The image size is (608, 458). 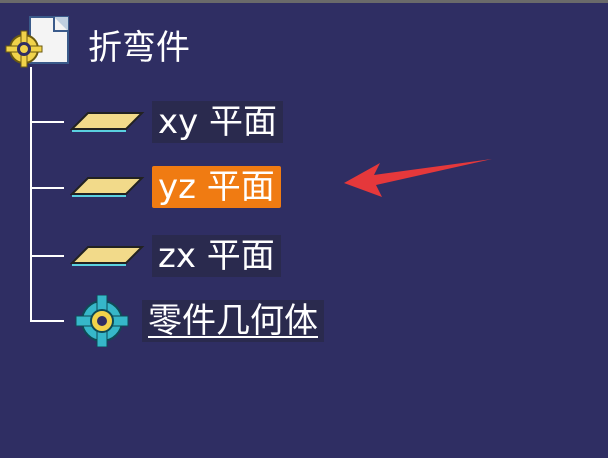 What do you see at coordinates (216, 256) in the screenshot?
I see `tree-item-label: zx 平面` at bounding box center [216, 256].